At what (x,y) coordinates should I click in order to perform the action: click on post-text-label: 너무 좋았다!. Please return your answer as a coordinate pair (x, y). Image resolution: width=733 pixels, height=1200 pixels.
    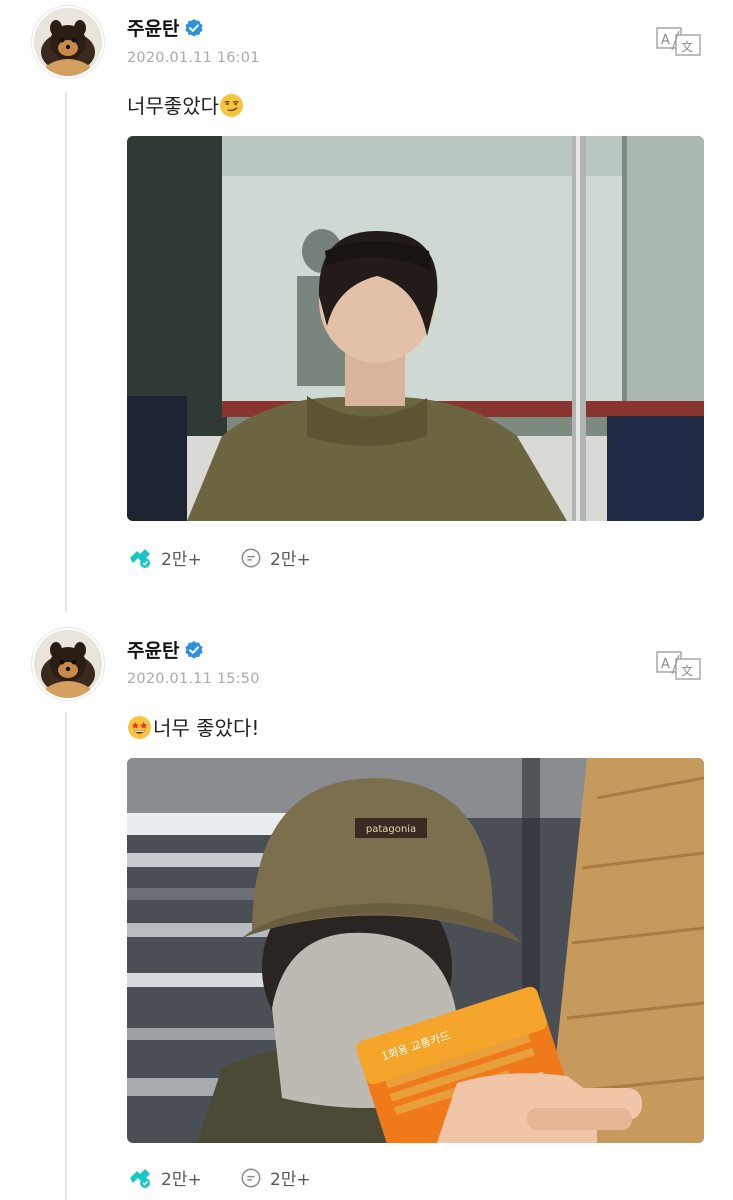
    Looking at the image, I should click on (206, 728).